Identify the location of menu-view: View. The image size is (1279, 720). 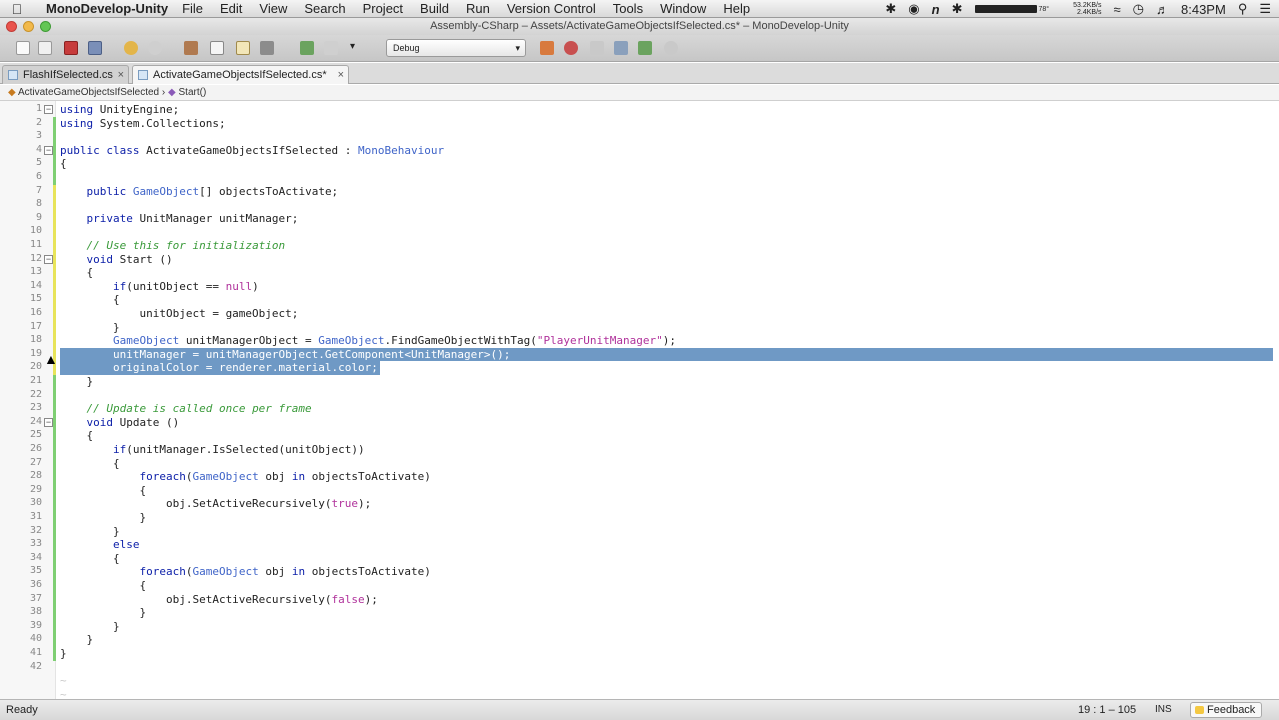
(273, 8).